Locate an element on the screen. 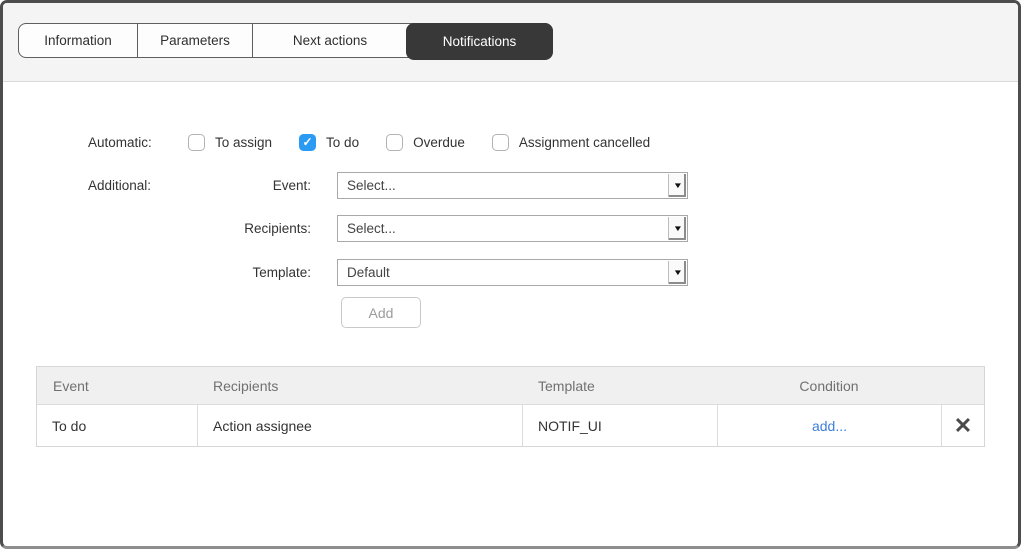 The image size is (1021, 549). cell-recipients: Action assignee is located at coordinates (359, 425).